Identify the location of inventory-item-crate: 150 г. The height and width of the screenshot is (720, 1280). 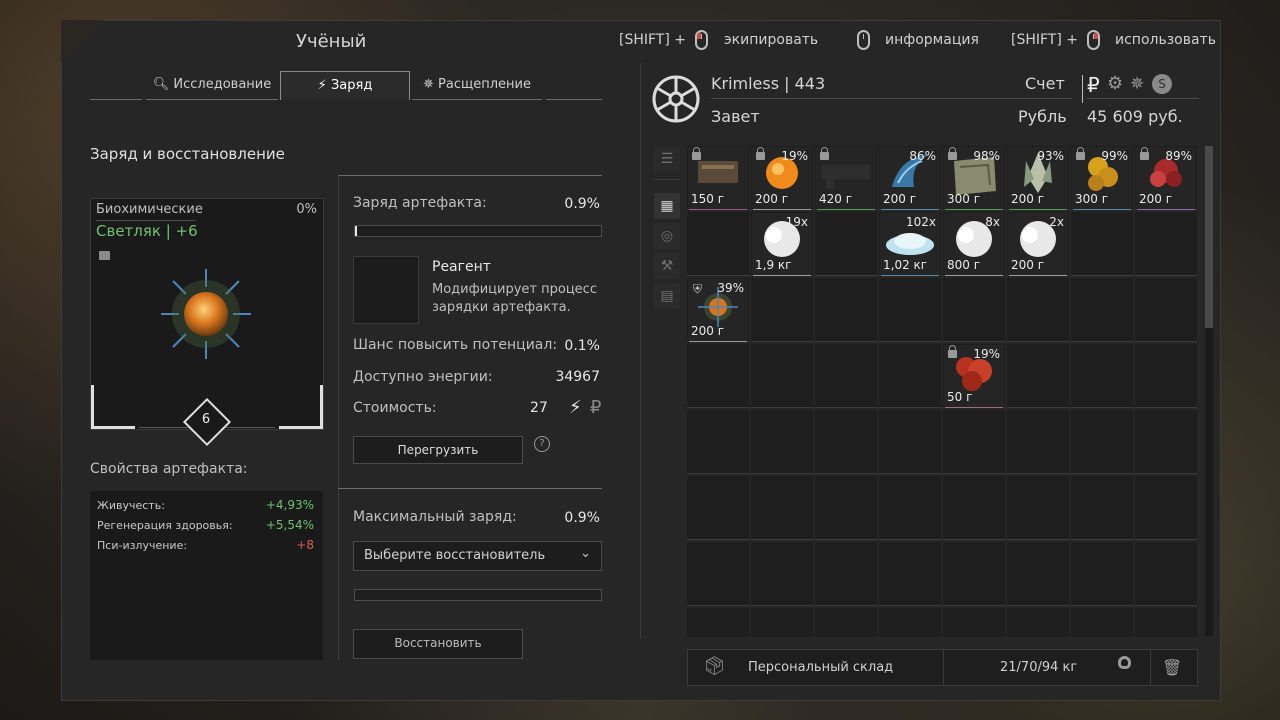
(718, 178).